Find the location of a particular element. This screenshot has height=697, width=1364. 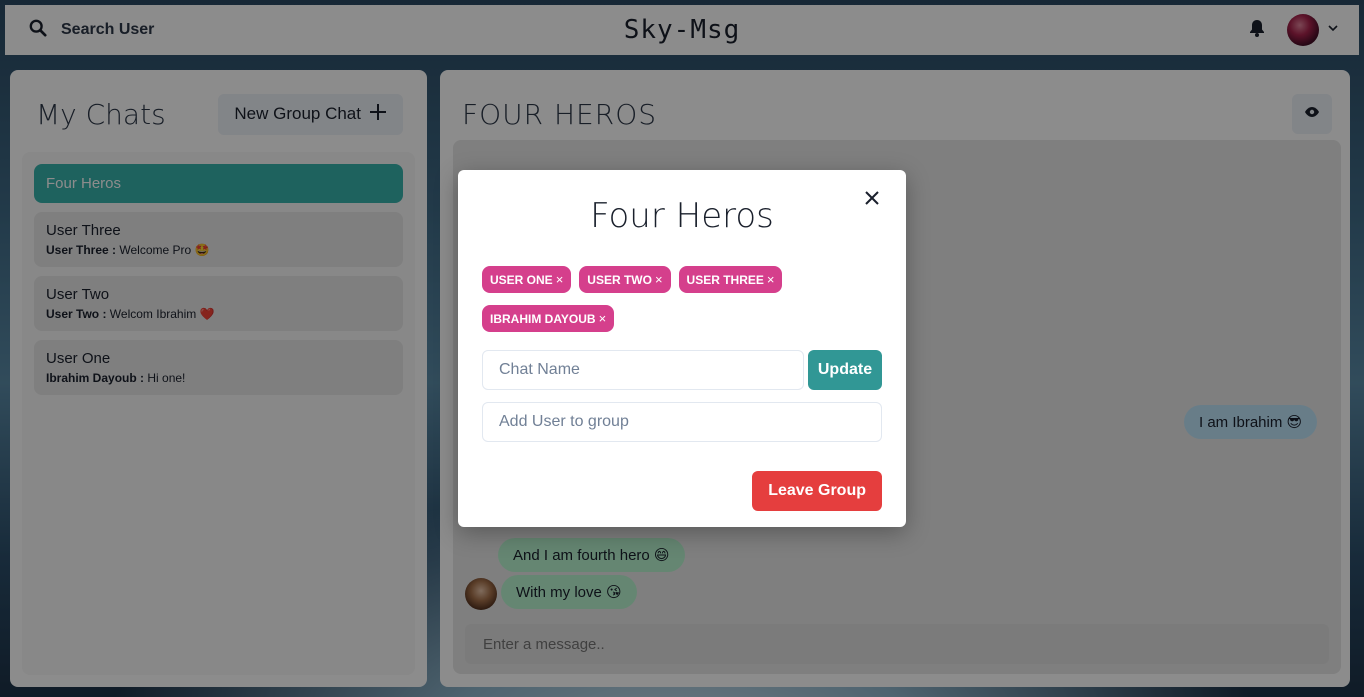

leave-group-button: Leave Group is located at coordinates (817, 491).